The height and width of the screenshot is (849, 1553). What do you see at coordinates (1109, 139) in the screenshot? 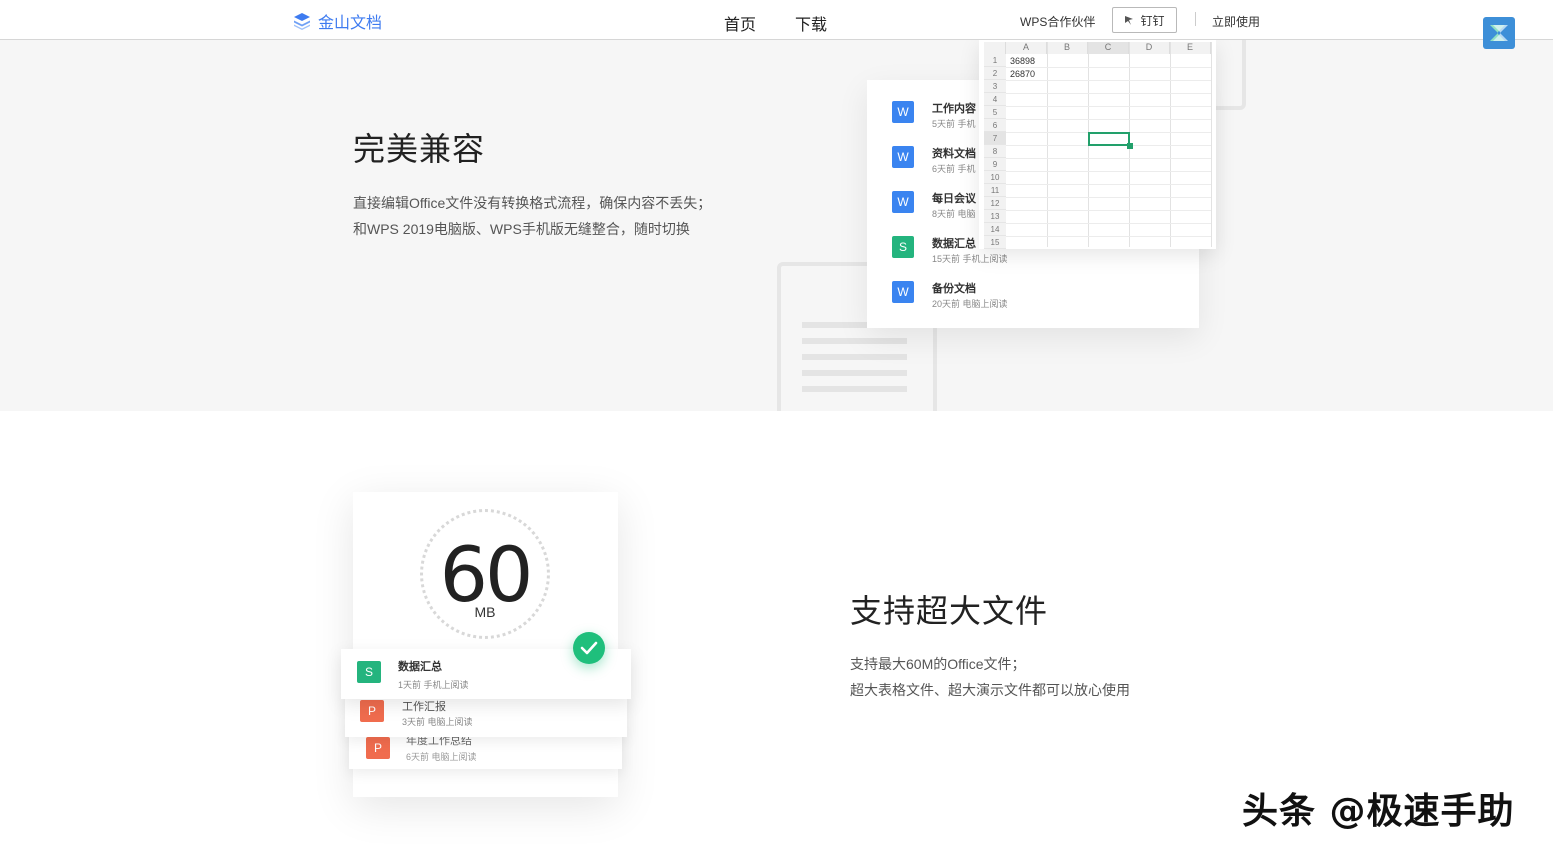
I see `selected-cell` at bounding box center [1109, 139].